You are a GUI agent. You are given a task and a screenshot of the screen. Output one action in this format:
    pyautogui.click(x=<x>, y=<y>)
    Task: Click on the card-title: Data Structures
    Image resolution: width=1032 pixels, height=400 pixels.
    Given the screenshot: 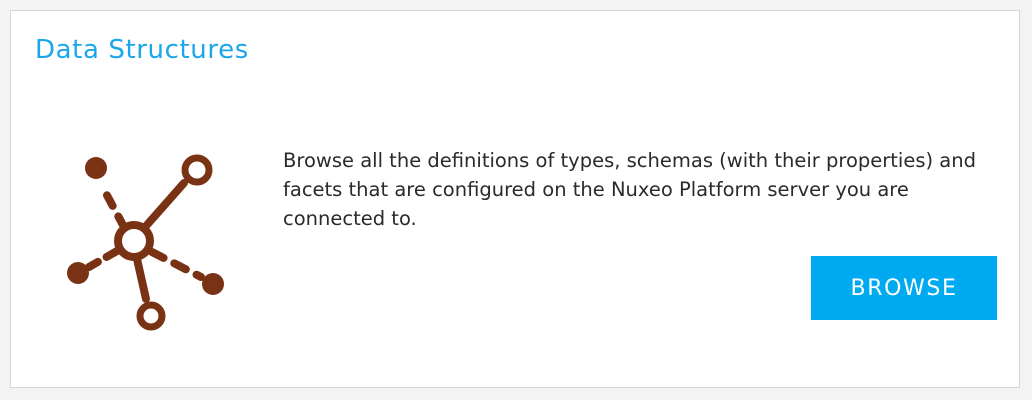 What is the action you would take?
    pyautogui.click(x=142, y=50)
    